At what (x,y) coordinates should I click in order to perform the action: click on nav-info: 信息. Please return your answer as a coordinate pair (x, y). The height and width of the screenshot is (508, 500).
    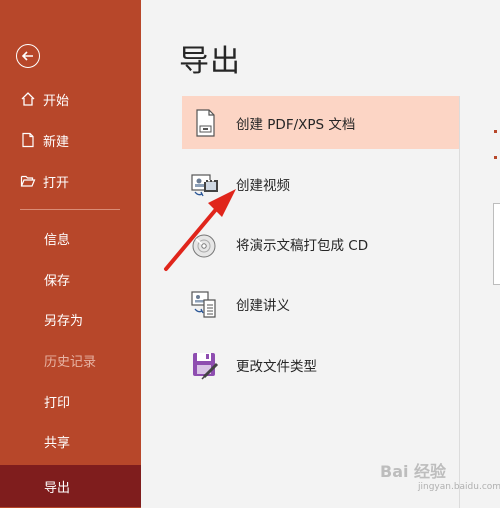
    Looking at the image, I should click on (70, 238).